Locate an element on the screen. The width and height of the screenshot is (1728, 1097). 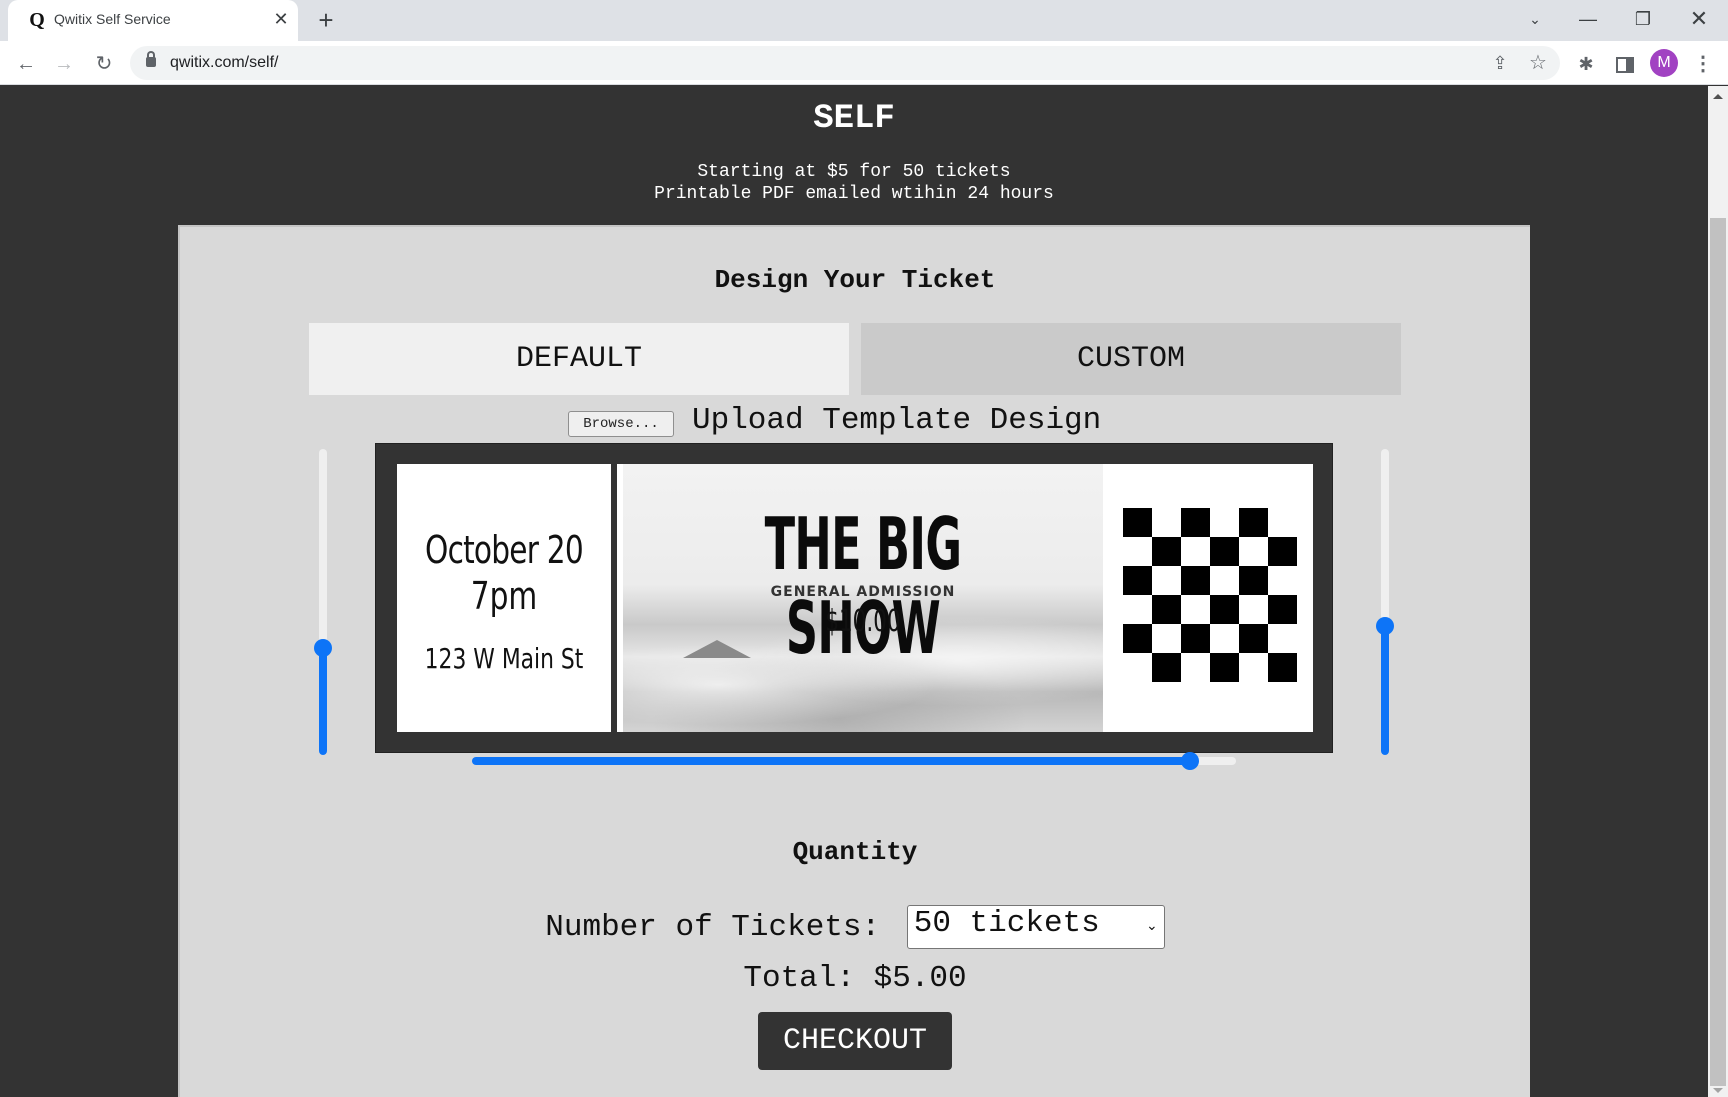
ticket-admission: GENERAL ADMISSION is located at coordinates (863, 592).